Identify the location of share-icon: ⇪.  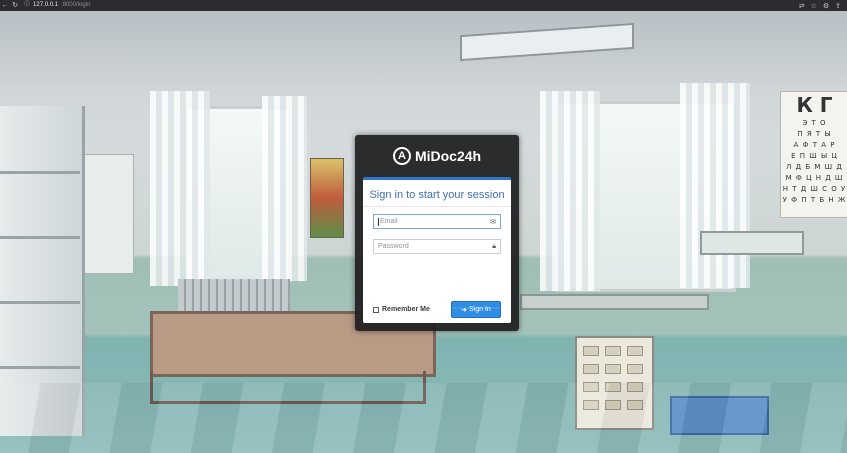
(838, 6).